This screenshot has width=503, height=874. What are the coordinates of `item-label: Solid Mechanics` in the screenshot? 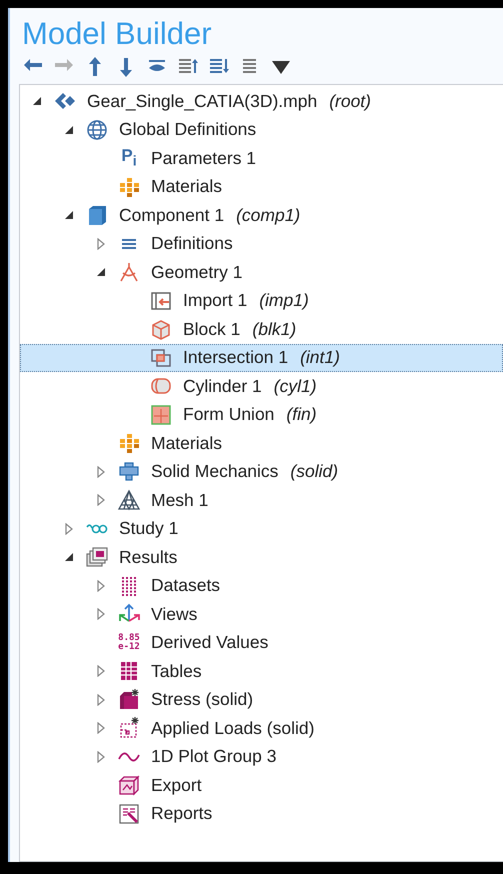 It's located at (214, 471).